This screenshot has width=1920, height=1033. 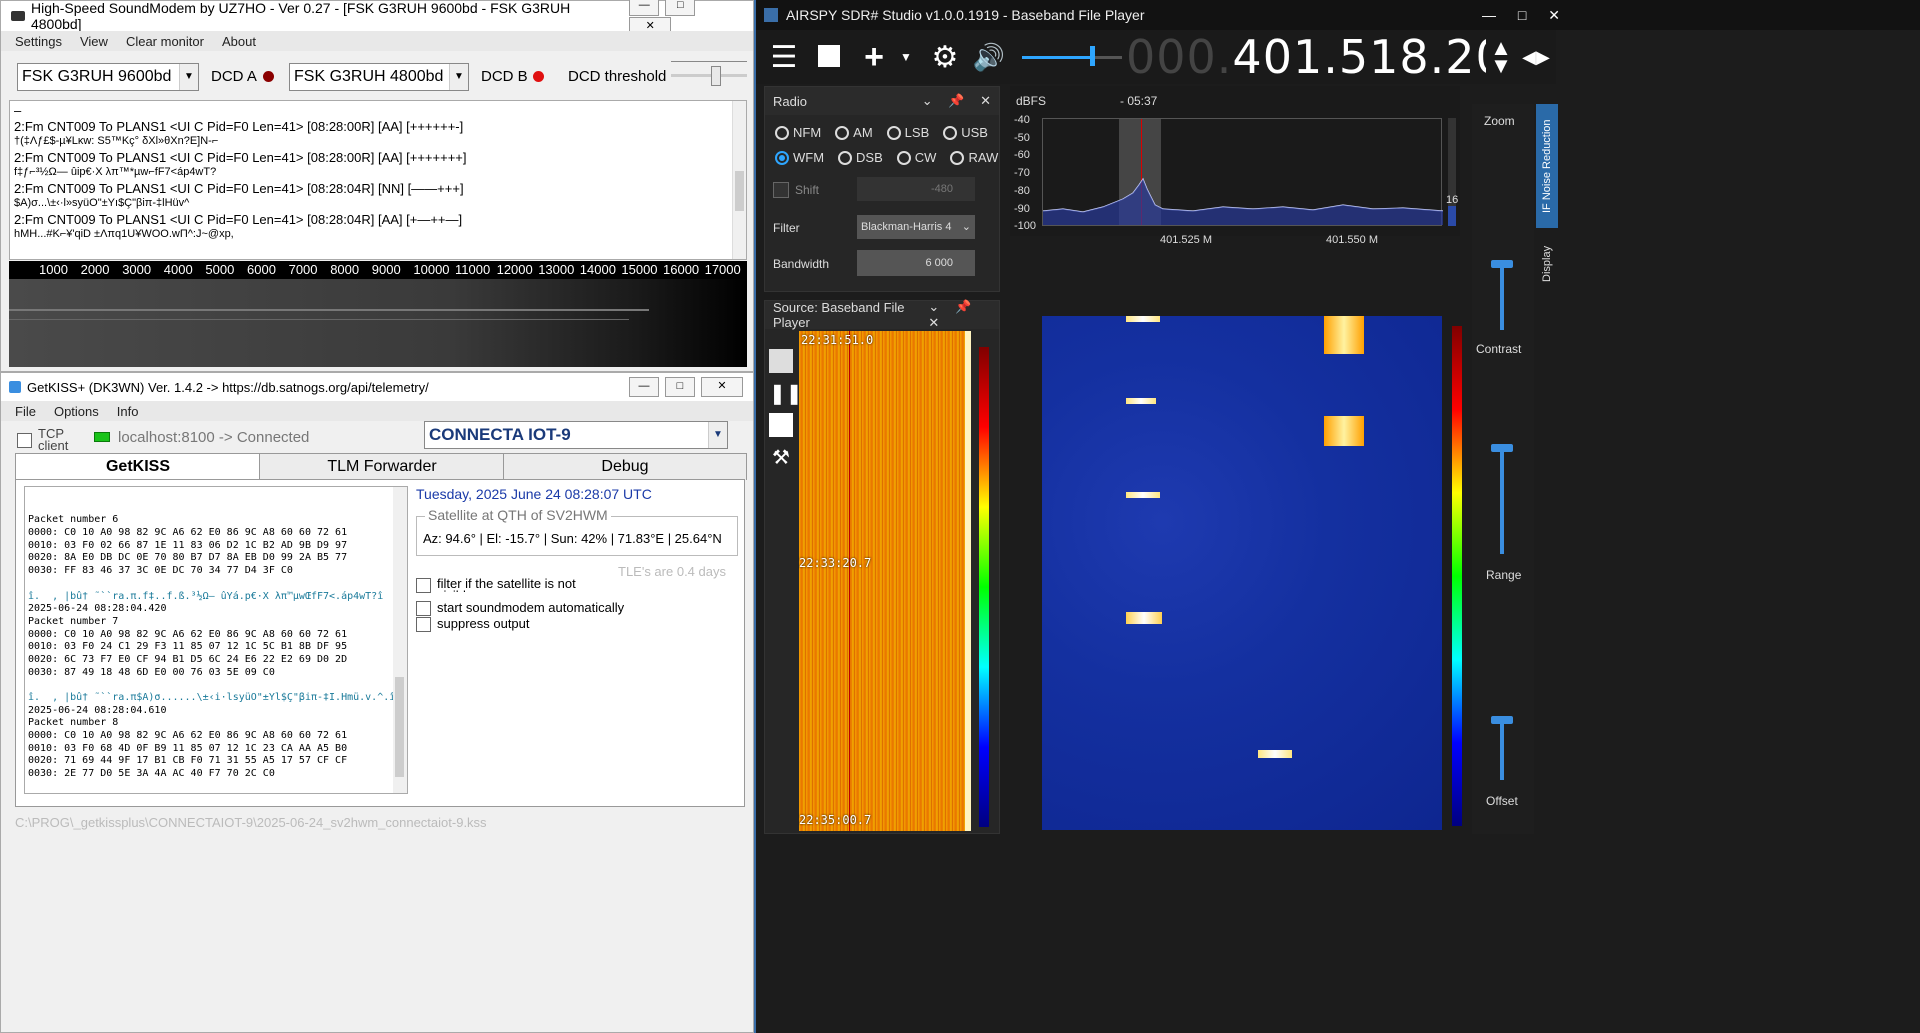 I want to click on menu-clear-monitor: Clear monitor, so click(x=165, y=41).